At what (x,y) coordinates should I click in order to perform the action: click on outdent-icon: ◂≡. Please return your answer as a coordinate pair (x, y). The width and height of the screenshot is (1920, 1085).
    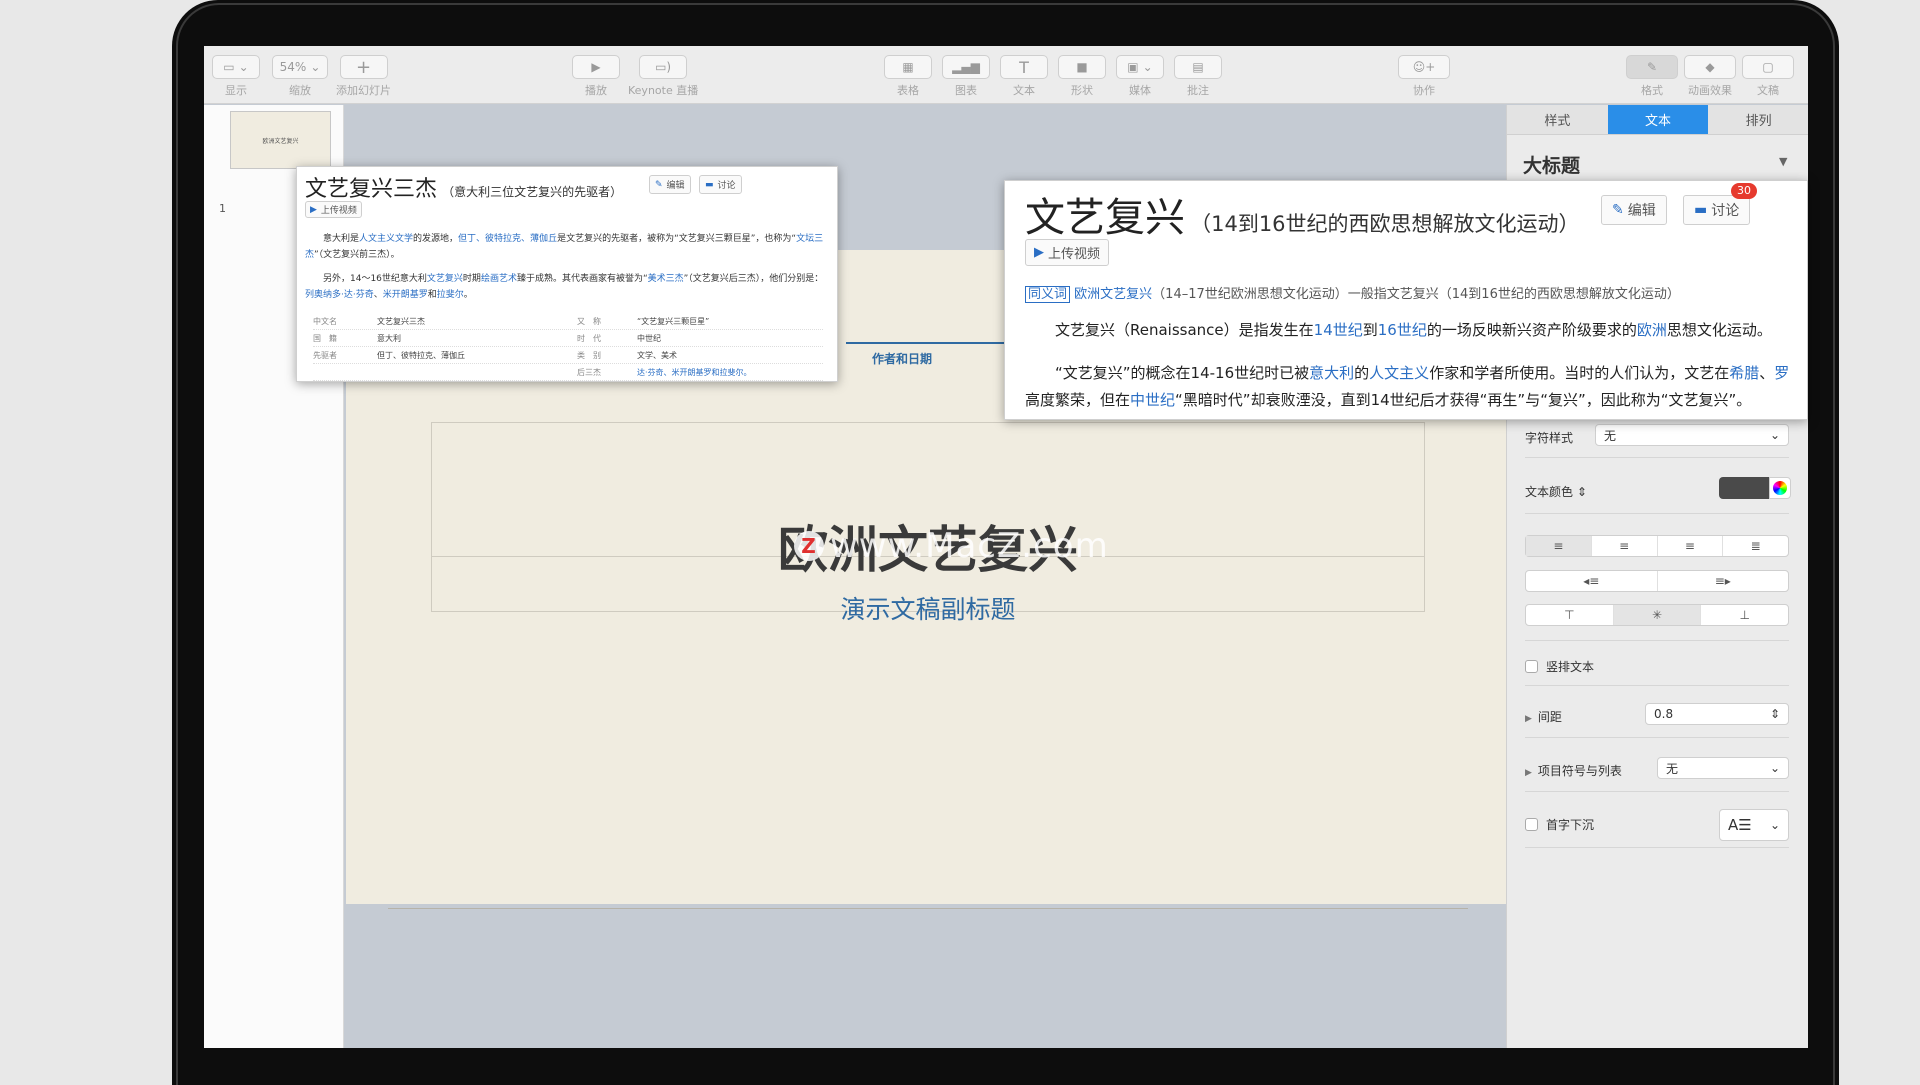
    Looking at the image, I should click on (1592, 581).